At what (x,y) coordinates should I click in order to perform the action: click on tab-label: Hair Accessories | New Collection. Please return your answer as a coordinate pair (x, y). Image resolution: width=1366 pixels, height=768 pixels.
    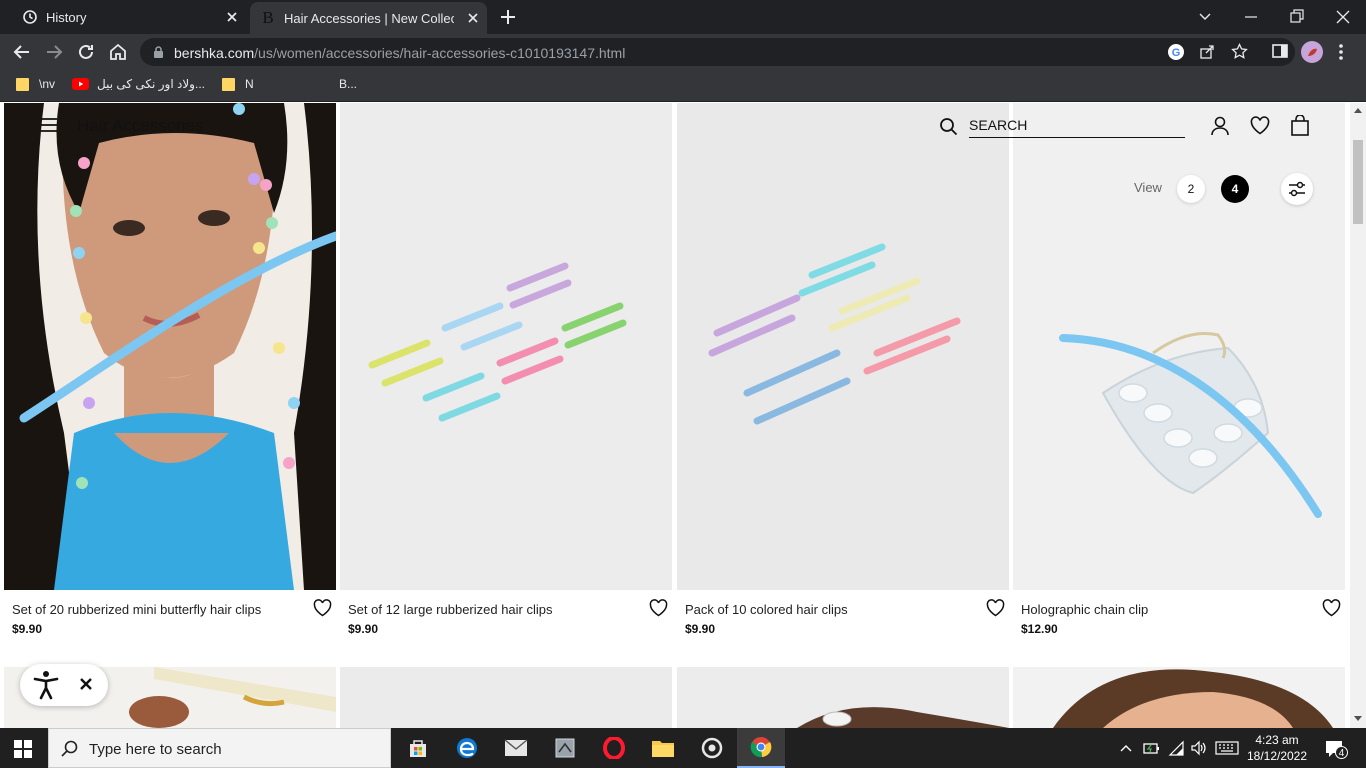
    Looking at the image, I should click on (369, 18).